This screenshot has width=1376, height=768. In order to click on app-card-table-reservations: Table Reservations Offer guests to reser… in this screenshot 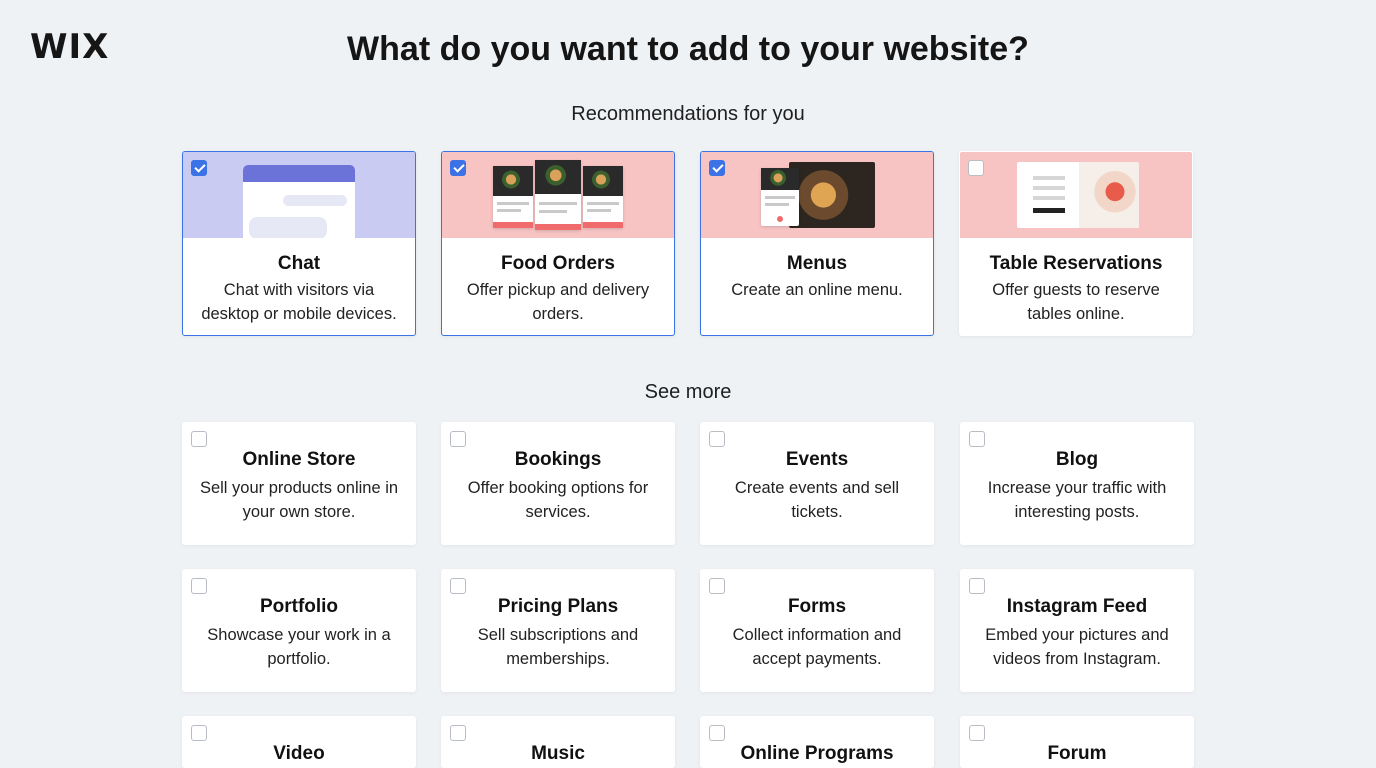, I will do `click(1076, 243)`.